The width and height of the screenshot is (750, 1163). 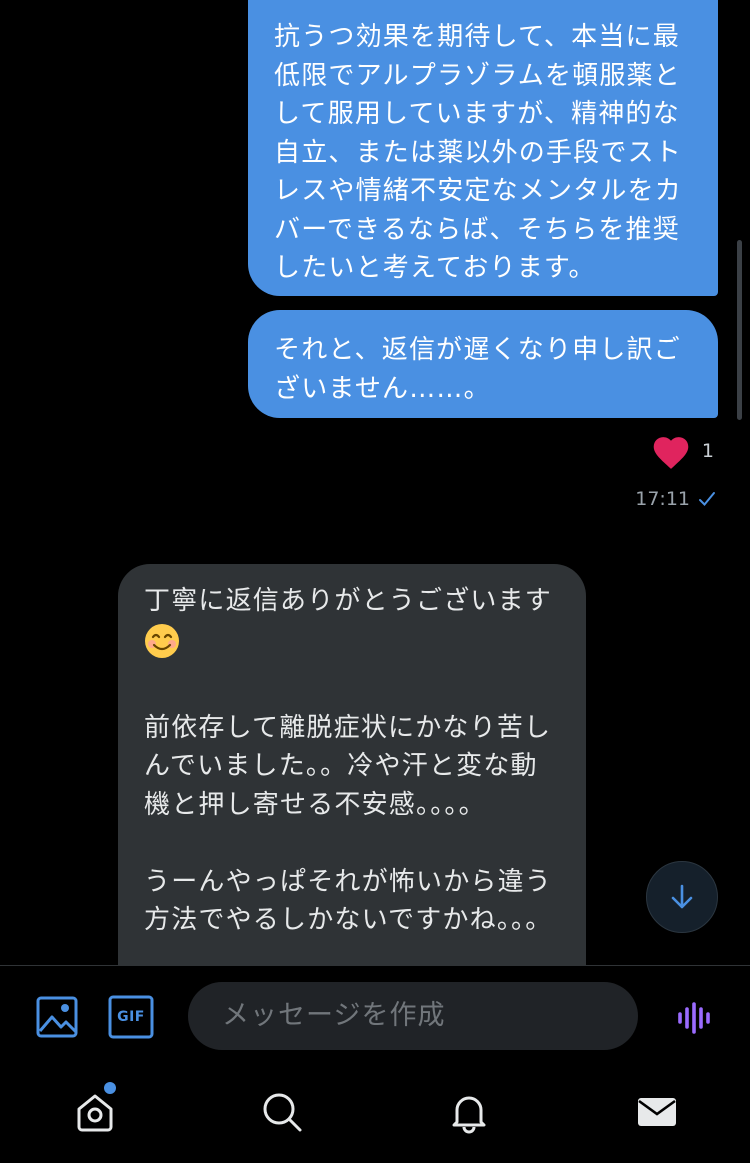 What do you see at coordinates (348, 601) in the screenshot?
I see `message-text: 丁寧に返信ありがとうございます` at bounding box center [348, 601].